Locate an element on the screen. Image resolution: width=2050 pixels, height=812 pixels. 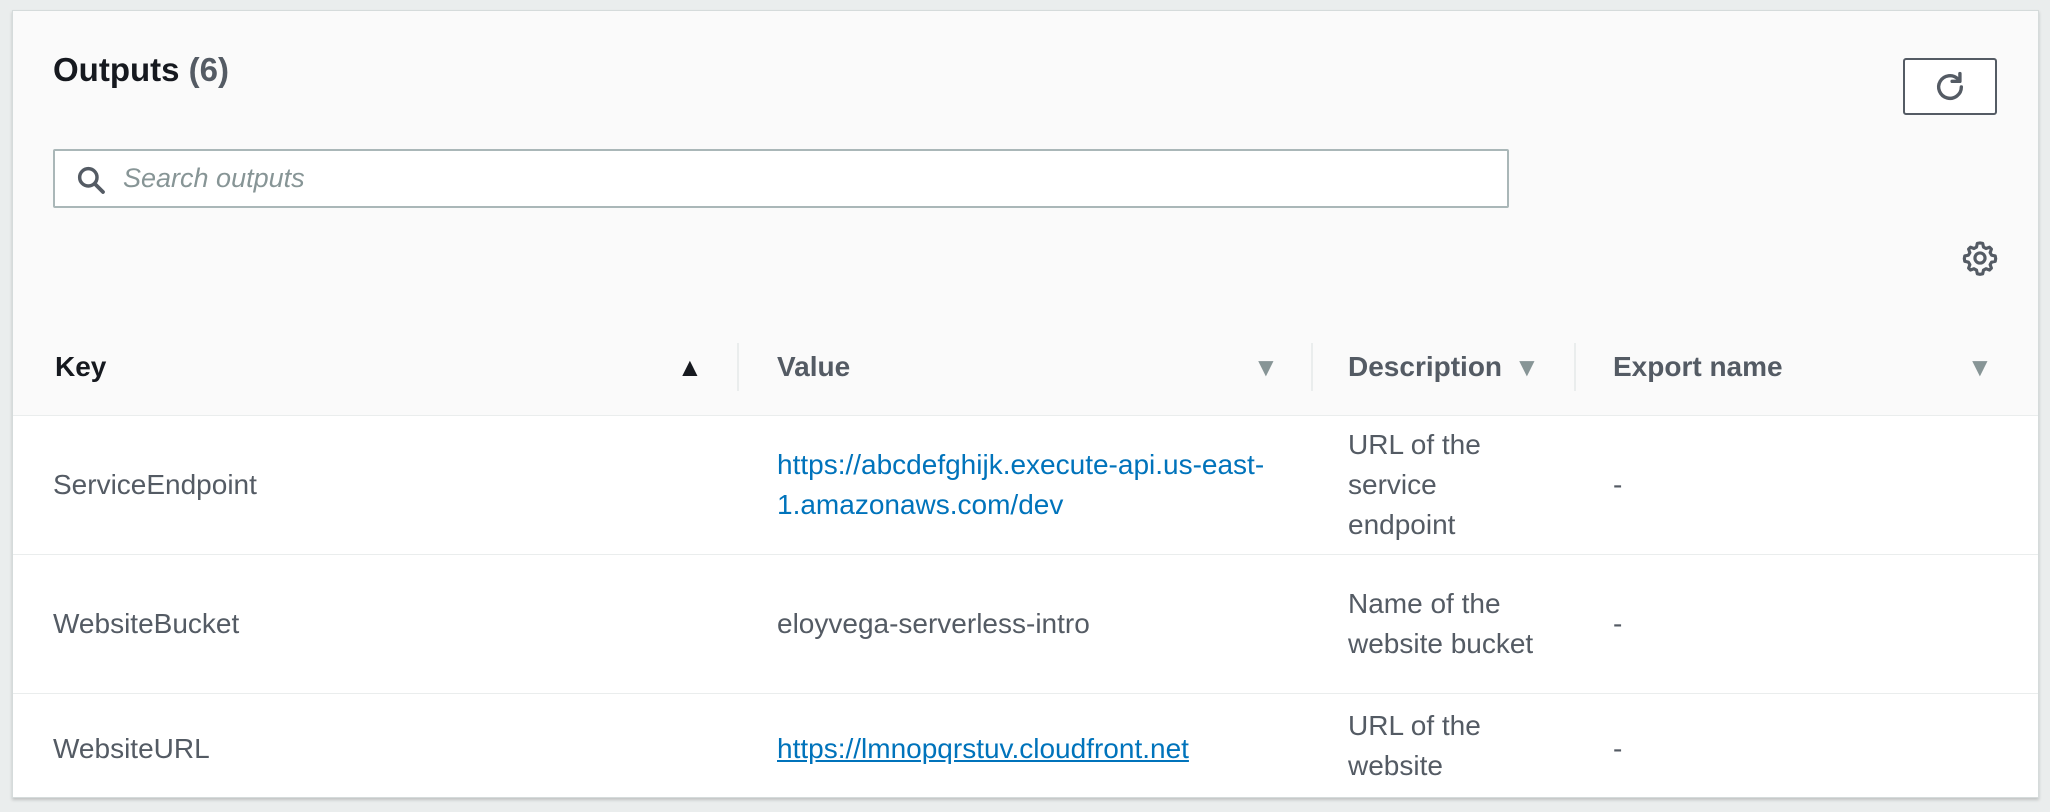
refresh-icon is located at coordinates (1950, 85).